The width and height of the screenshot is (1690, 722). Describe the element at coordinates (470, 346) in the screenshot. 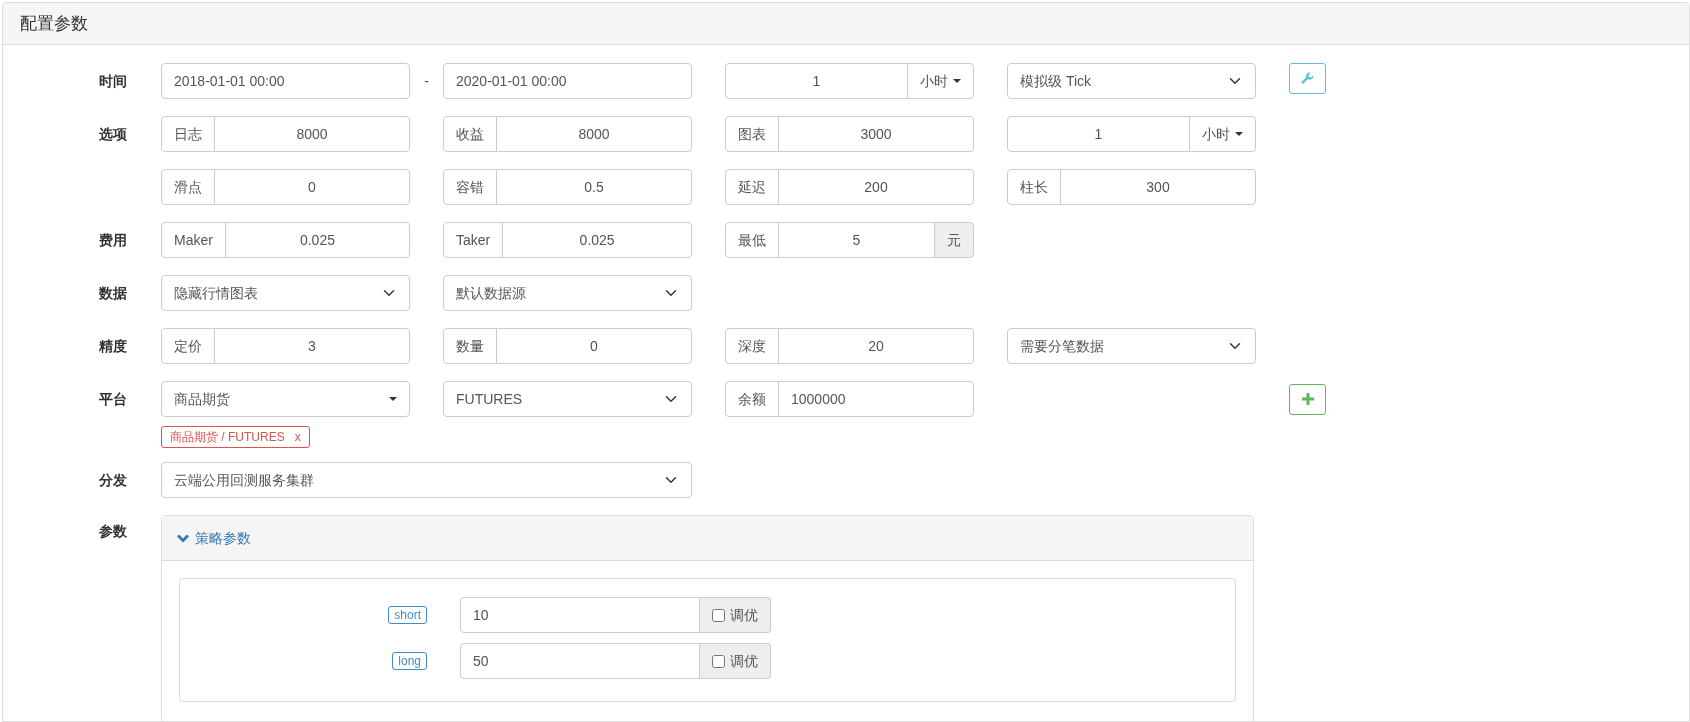

I see `field-label: 数量` at that location.